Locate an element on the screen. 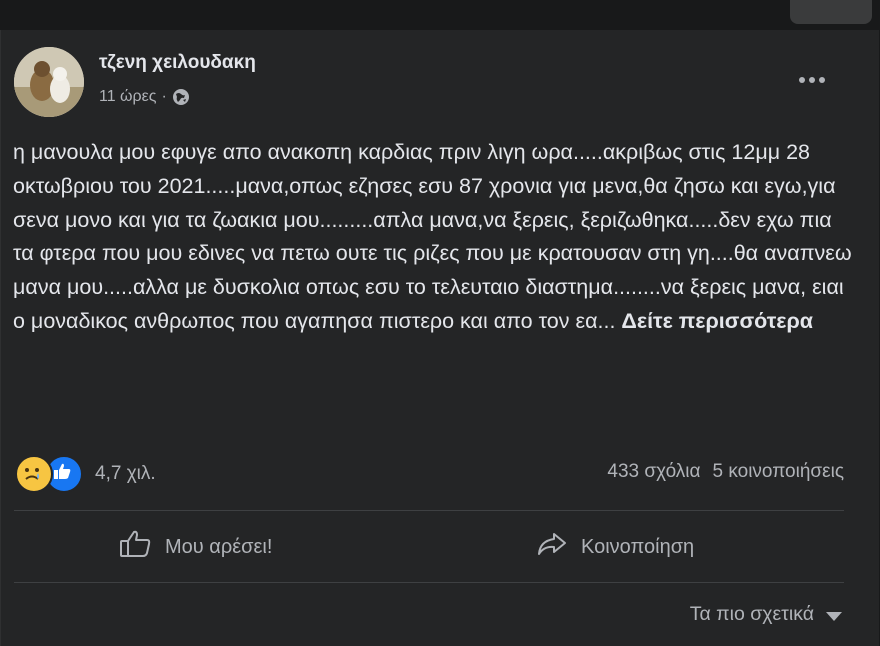  like-label: Μου αρέσει! is located at coordinates (219, 546).